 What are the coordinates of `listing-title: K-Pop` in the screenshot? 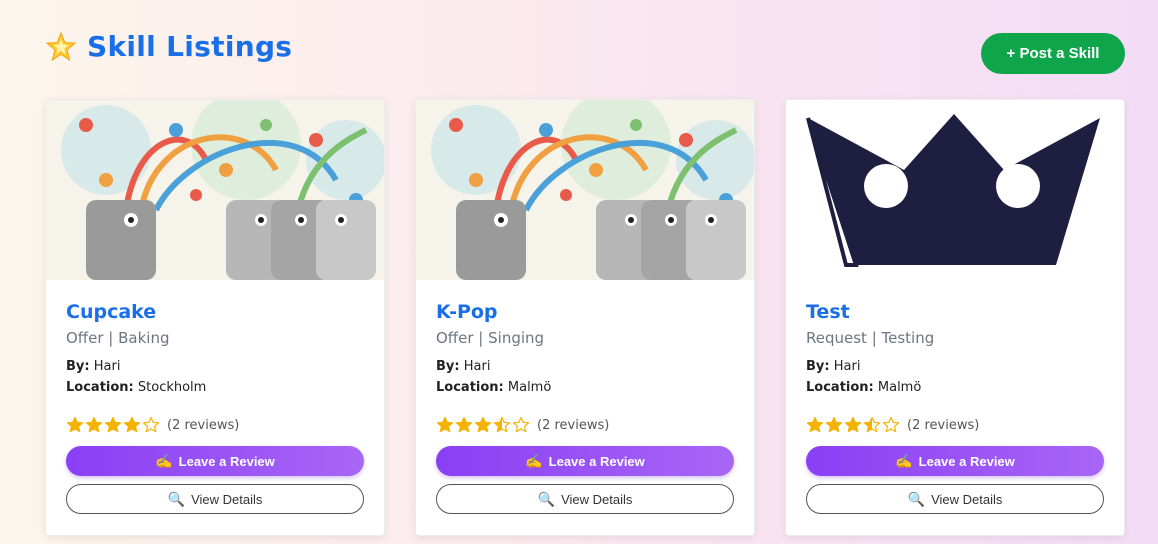 It's located at (585, 312).